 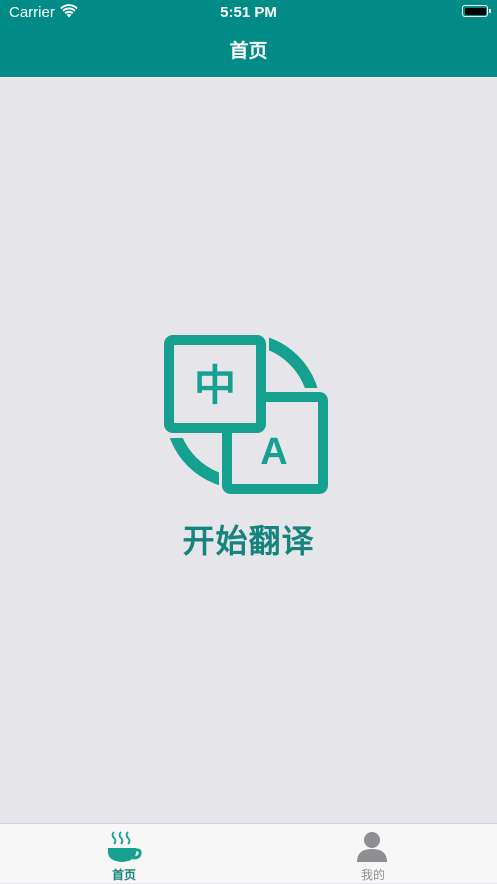 I want to click on latin-char-glyph: A, so click(x=273, y=452).